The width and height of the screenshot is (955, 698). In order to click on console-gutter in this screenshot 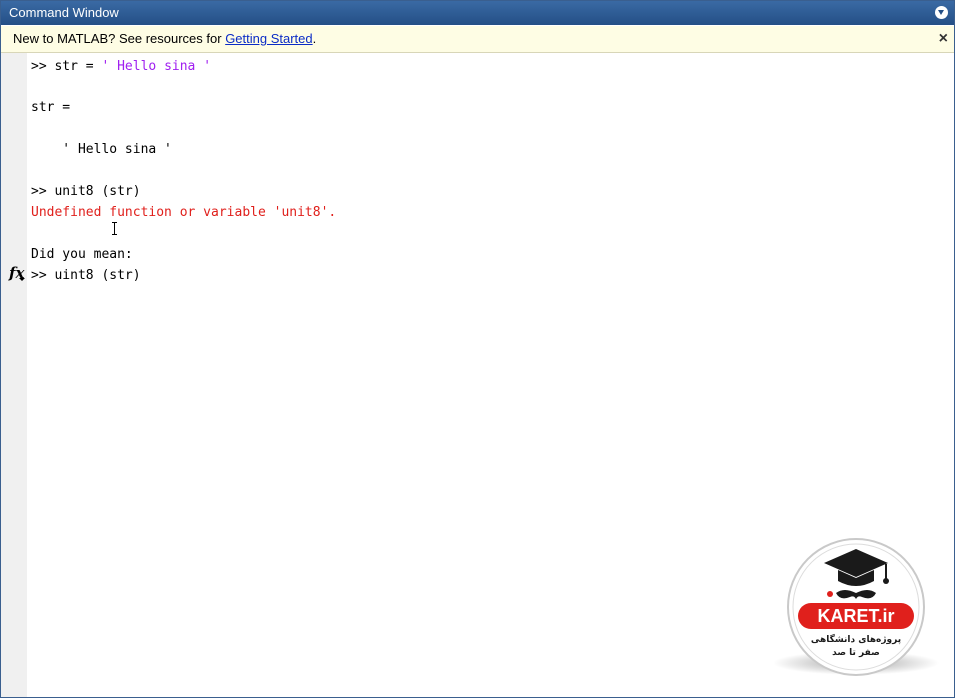, I will do `click(14, 375)`.